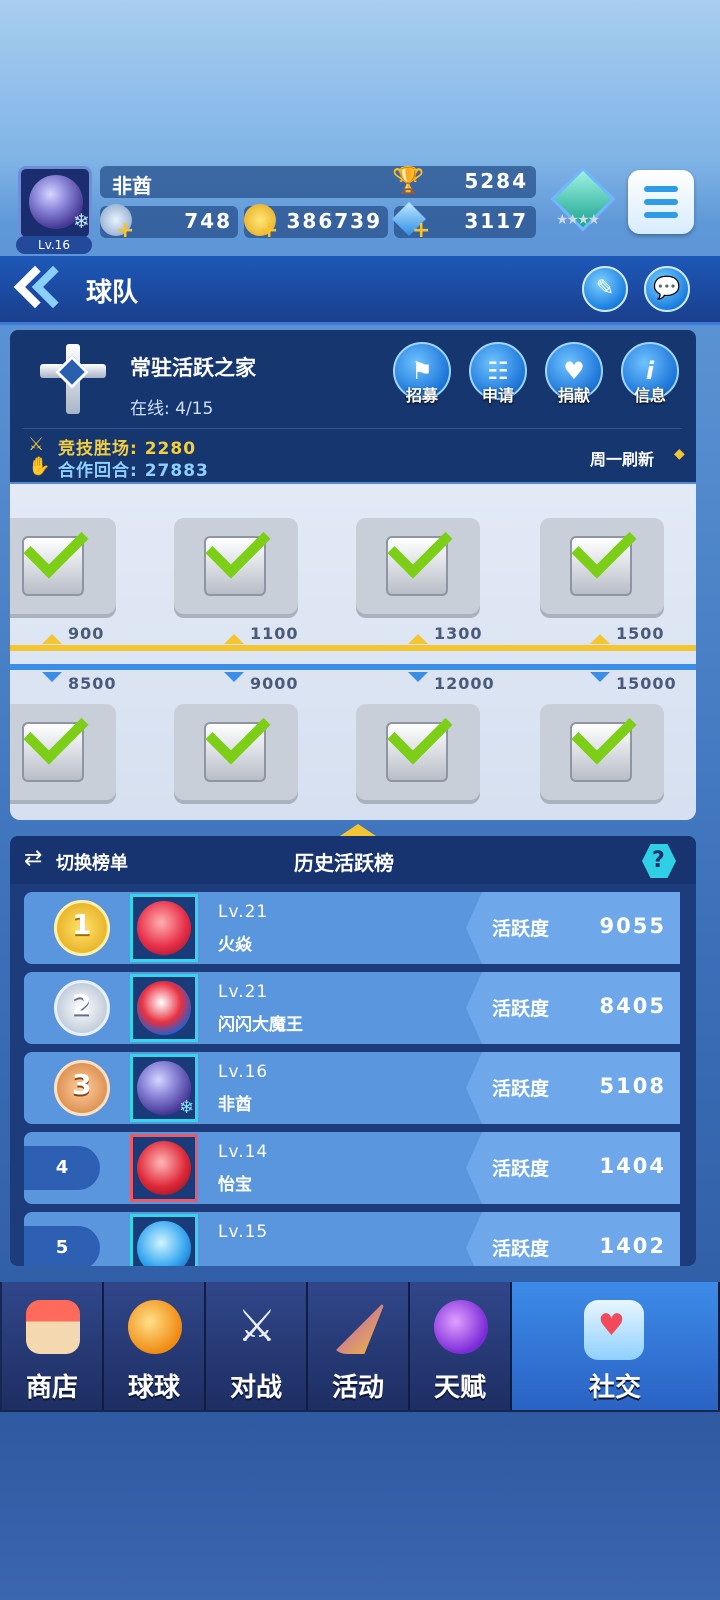 The width and height of the screenshot is (720, 1600). Describe the element at coordinates (458, 633) in the screenshot. I see `threshold-label: 1300` at that location.